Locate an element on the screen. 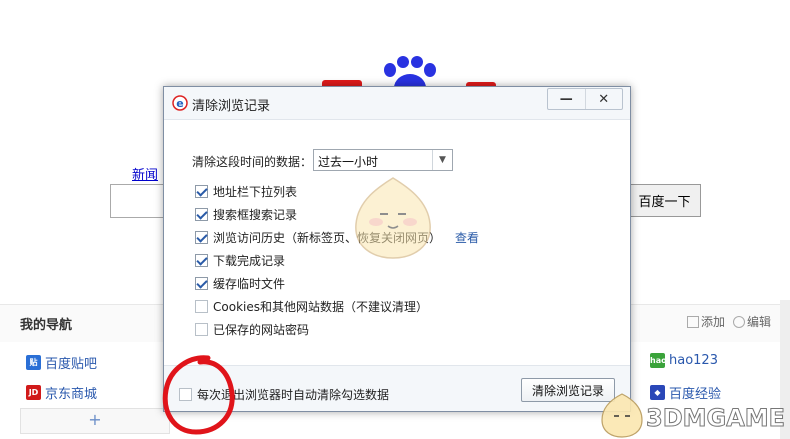 This screenshot has width=790, height=439. option-search-box: 搜索框搜索记录 is located at coordinates (246, 214).